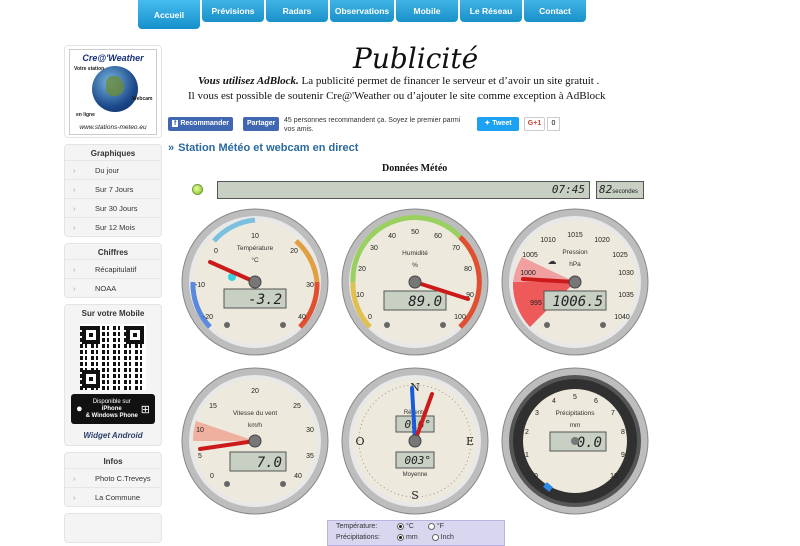 Image resolution: width=800 pixels, height=546 pixels. What do you see at coordinates (427, 11) in the screenshot?
I see `tab-mobile: Mobile` at bounding box center [427, 11].